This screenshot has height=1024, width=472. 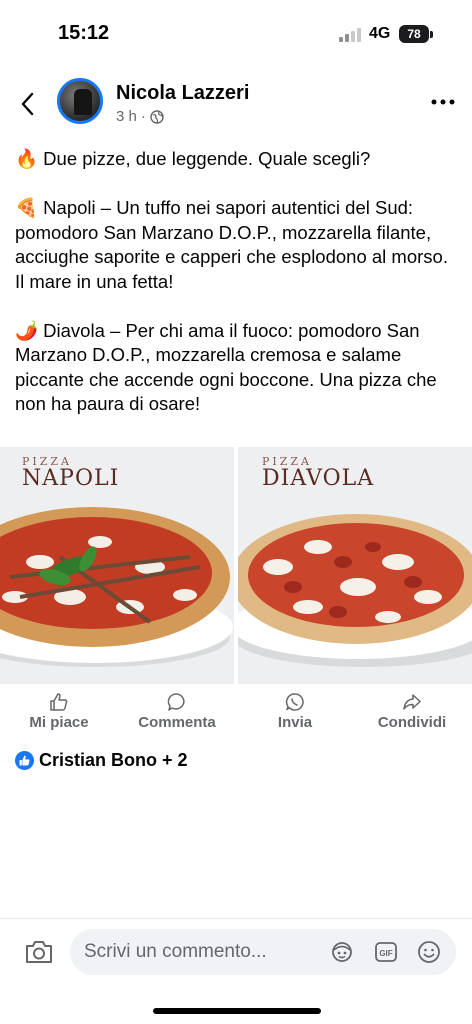 I want to click on like-reaction-icon, so click(x=24, y=760).